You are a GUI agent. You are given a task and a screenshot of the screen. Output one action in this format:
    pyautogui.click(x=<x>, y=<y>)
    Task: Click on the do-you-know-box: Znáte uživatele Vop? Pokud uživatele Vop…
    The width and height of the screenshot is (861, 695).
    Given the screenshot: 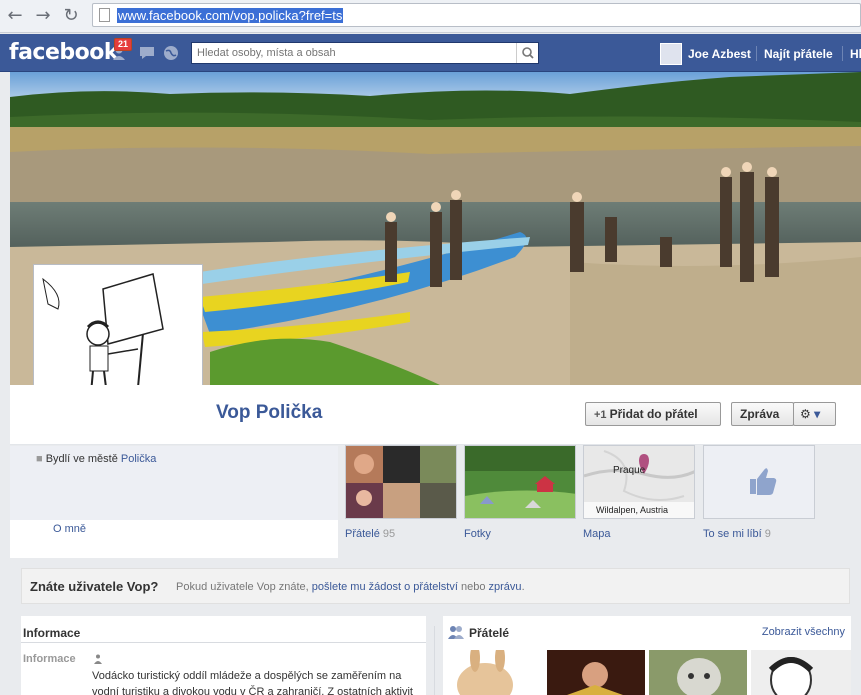 What is the action you would take?
    pyautogui.click(x=435, y=586)
    